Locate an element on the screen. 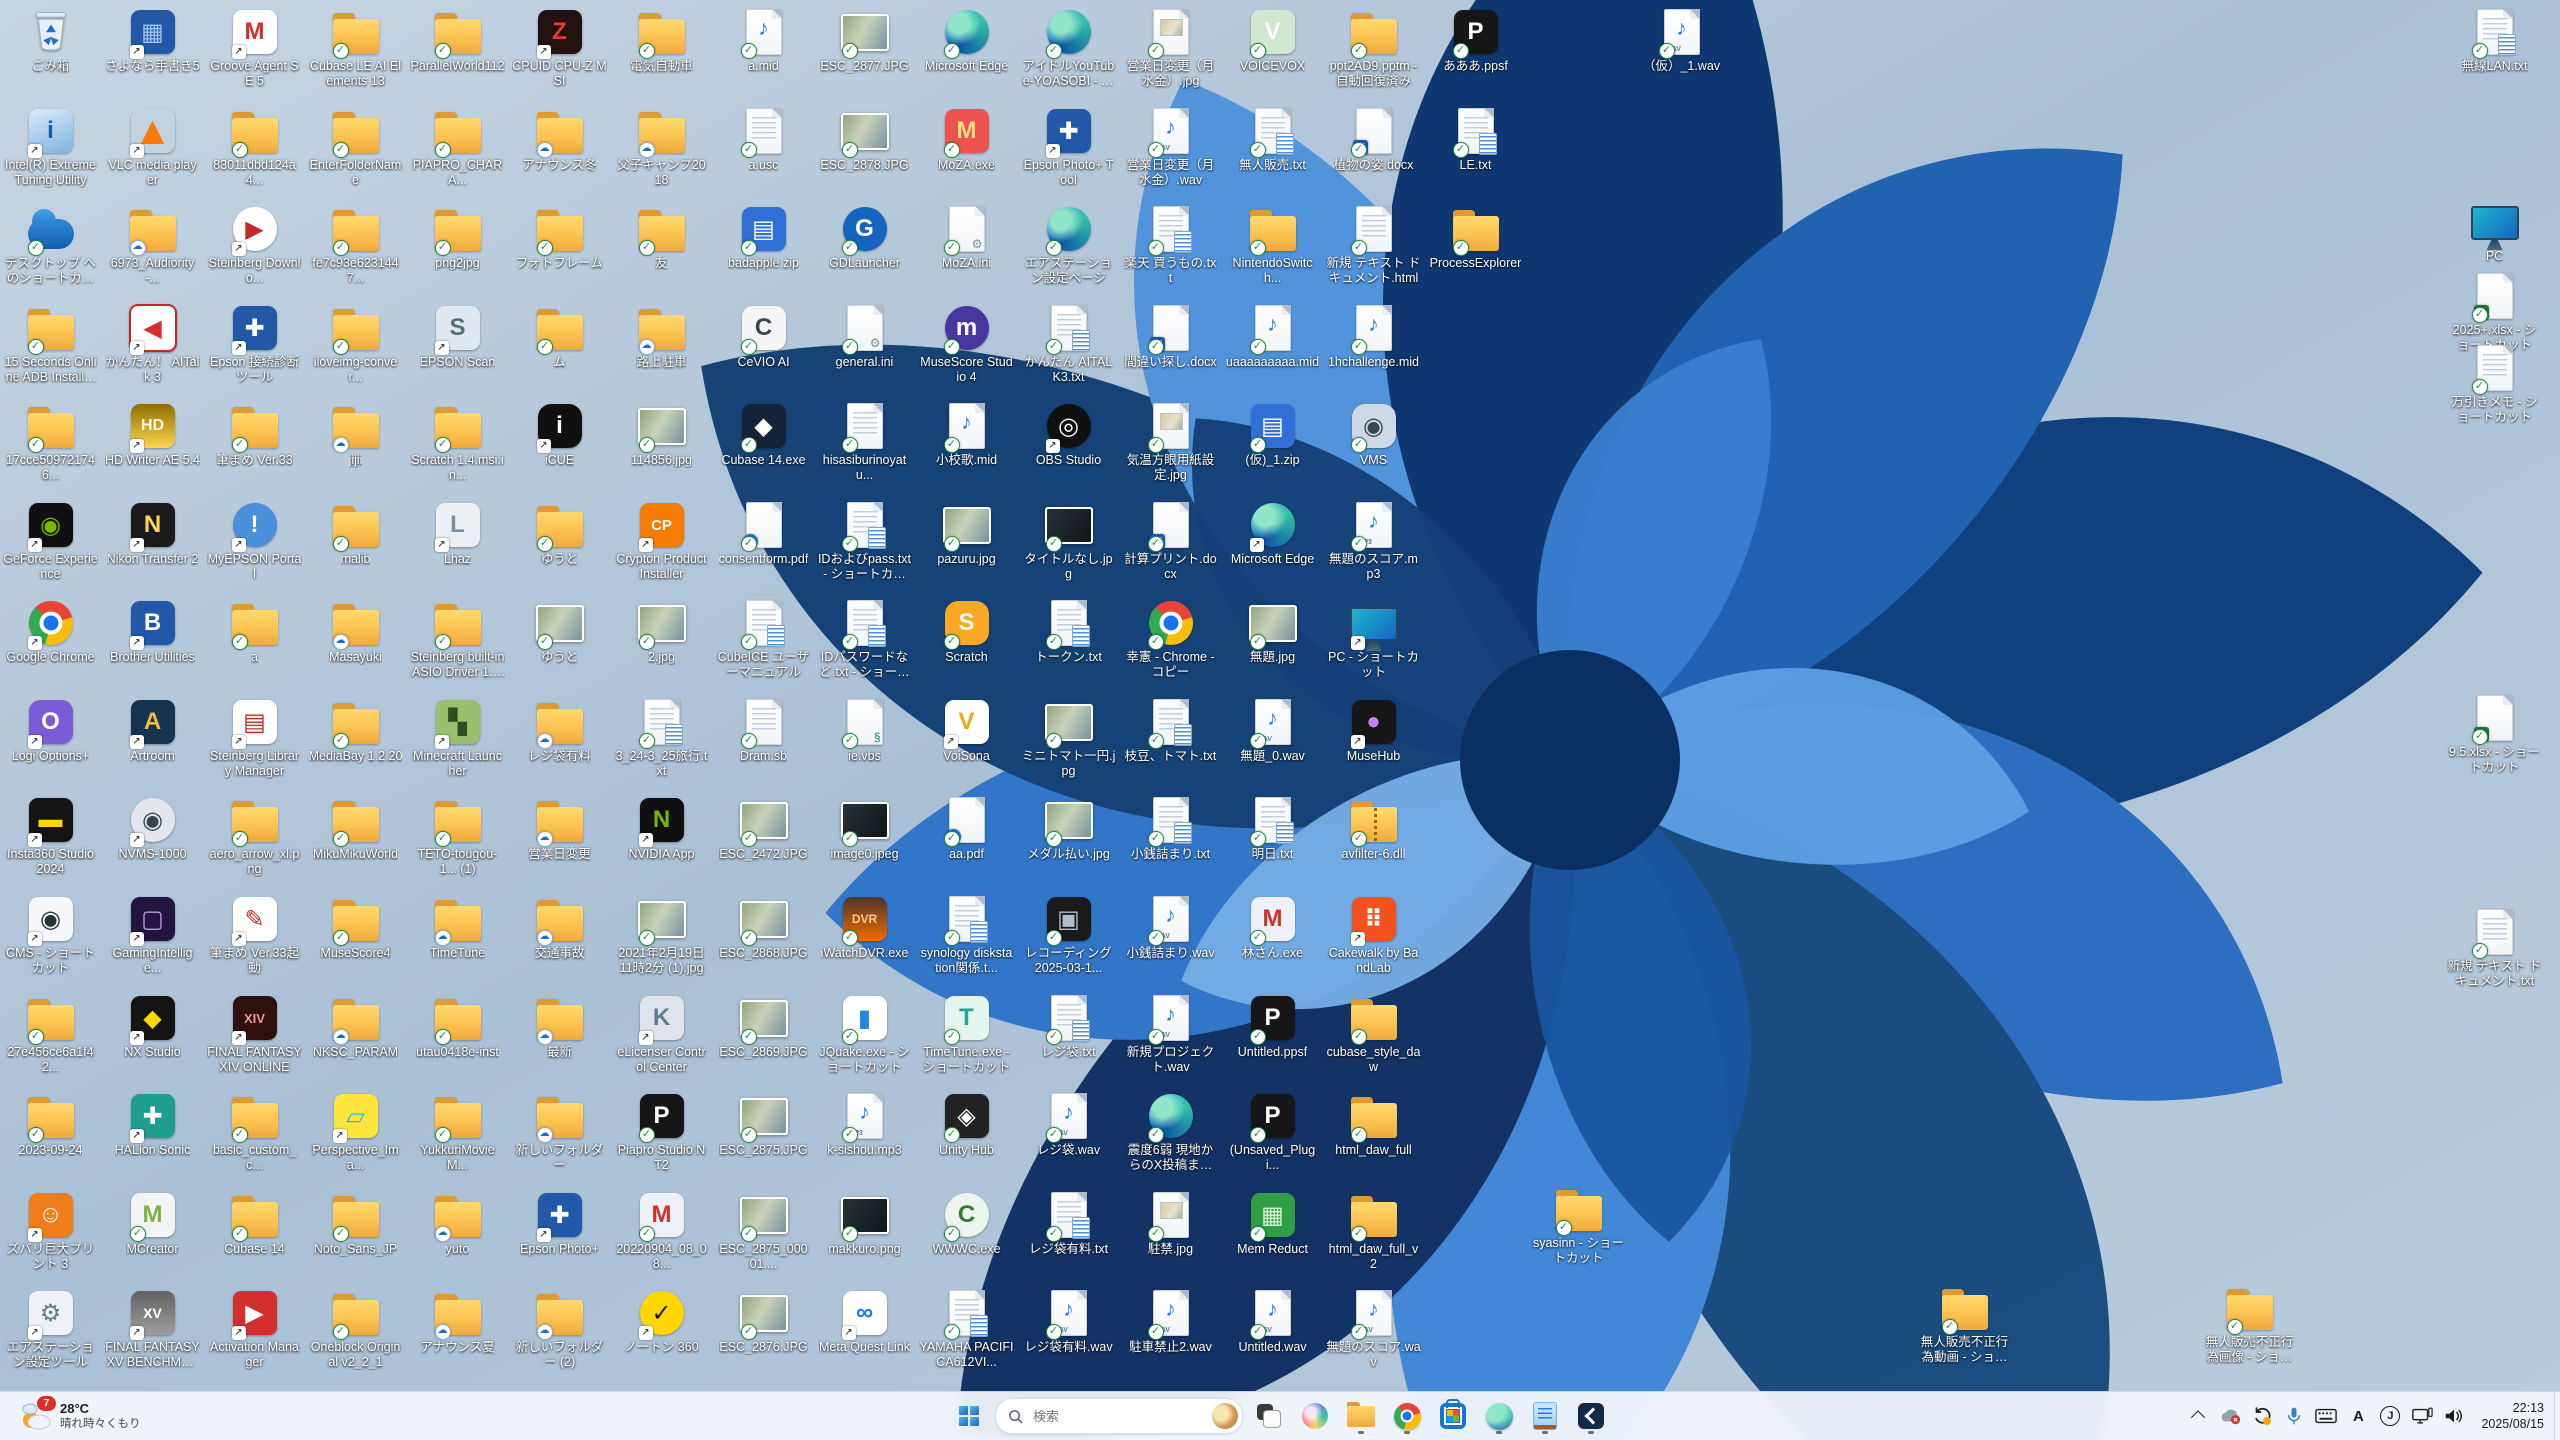  desktop-icon: ✓ ESC_2869.JPG is located at coordinates (763, 1027).